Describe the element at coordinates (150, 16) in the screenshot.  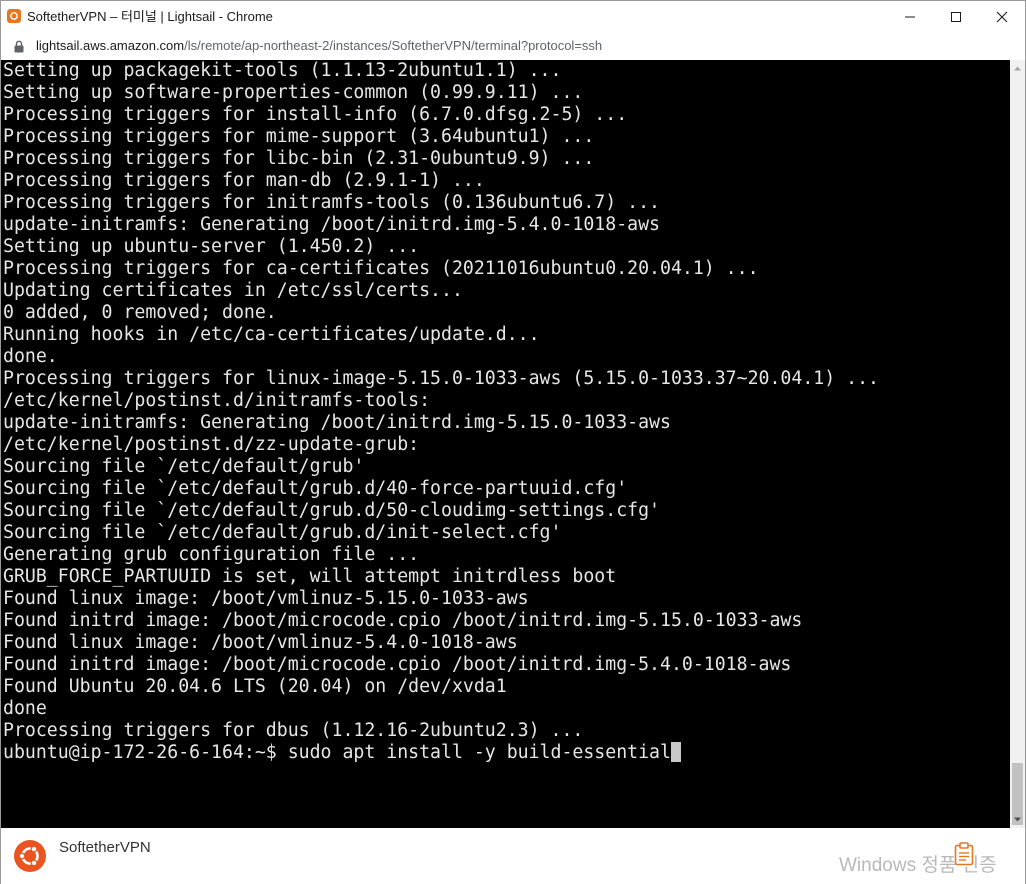
I see `window-title: SoftetherVPN – 터미널 | Lightsail - Chrome` at that location.